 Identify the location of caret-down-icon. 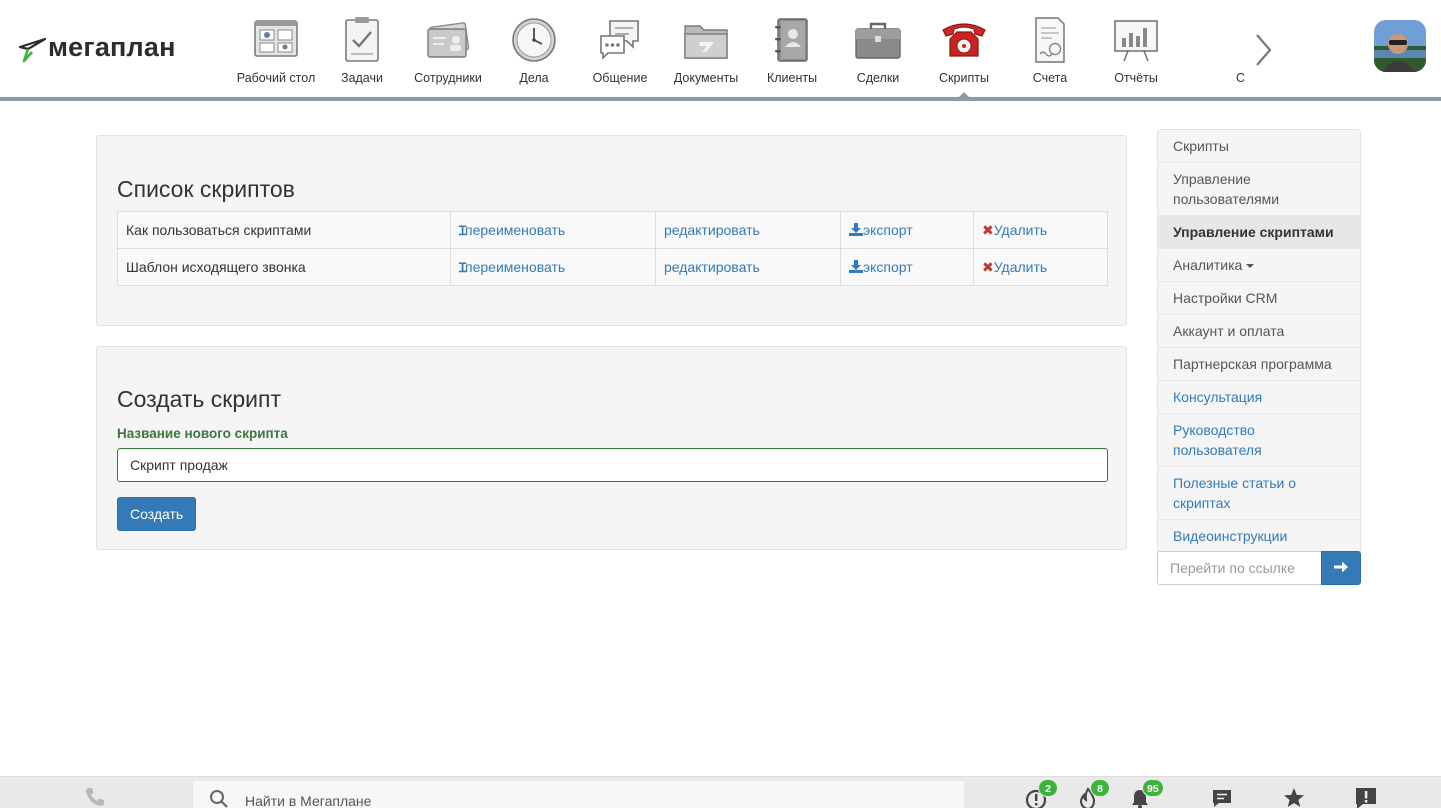
(1250, 266).